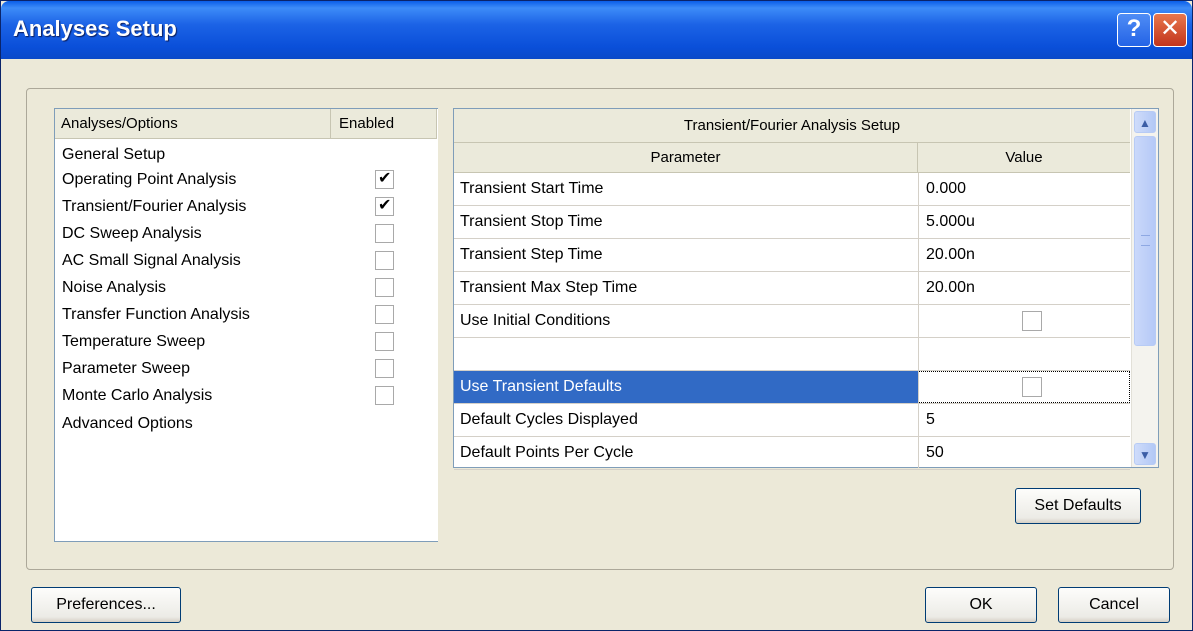 The width and height of the screenshot is (1193, 631). I want to click on vertical-scrollbar: ▲ ▼, so click(1144, 288).